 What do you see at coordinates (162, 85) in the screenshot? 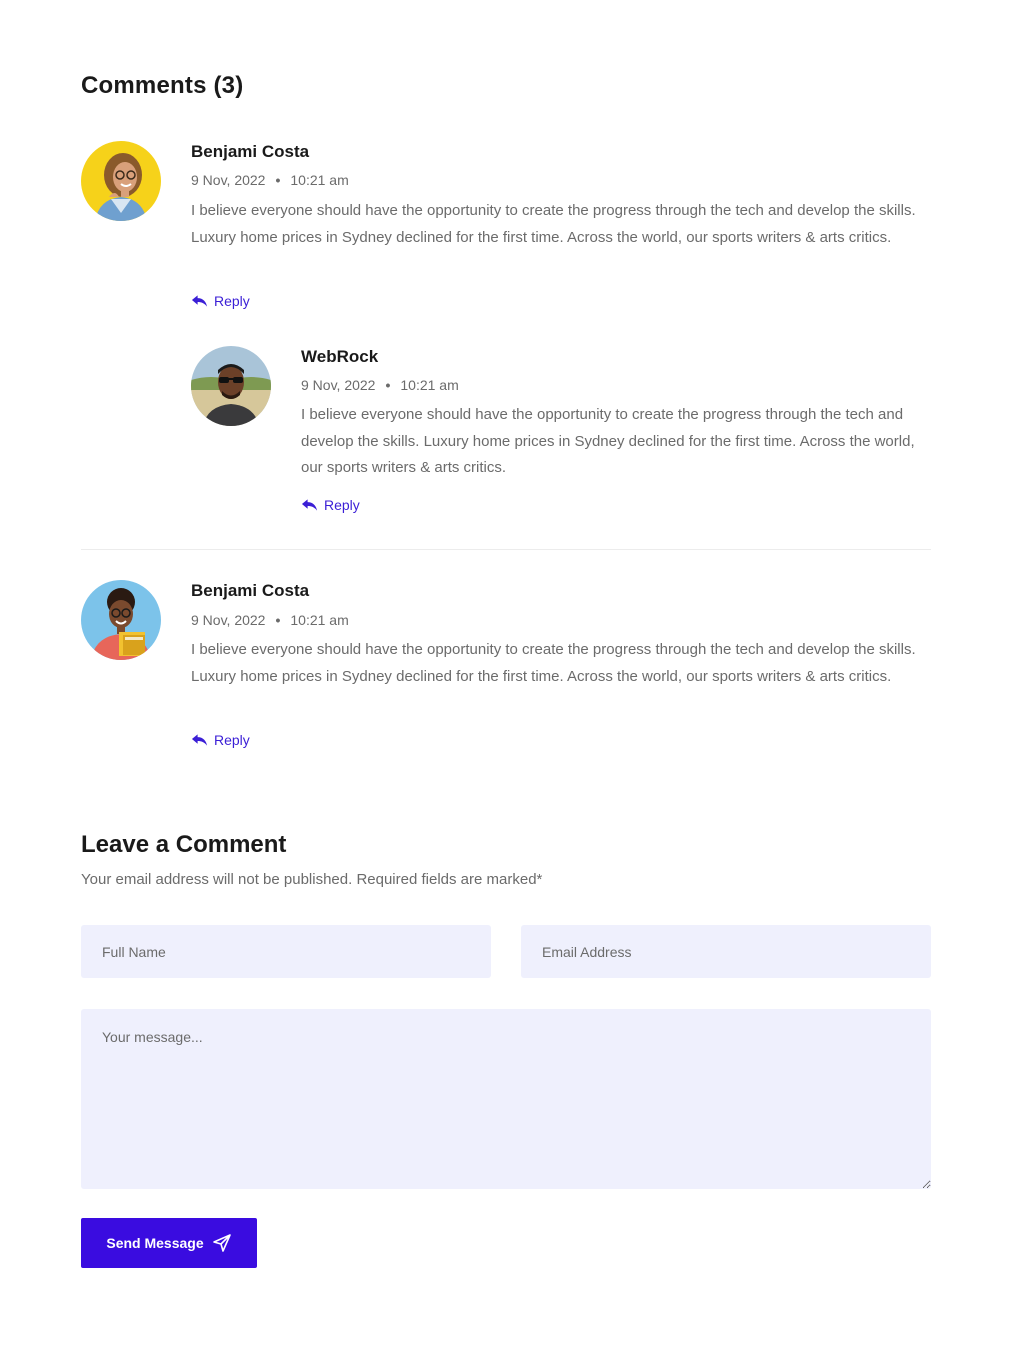
I see `comments-heading: Comments (3)` at bounding box center [162, 85].